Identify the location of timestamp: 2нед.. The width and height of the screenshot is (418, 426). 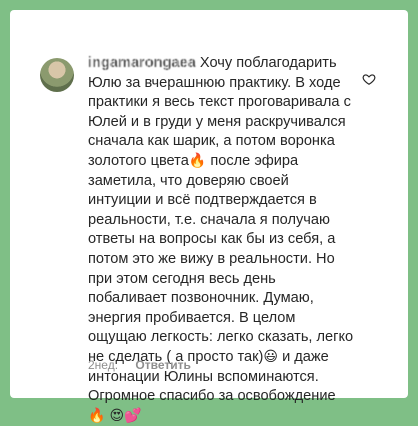
(103, 365).